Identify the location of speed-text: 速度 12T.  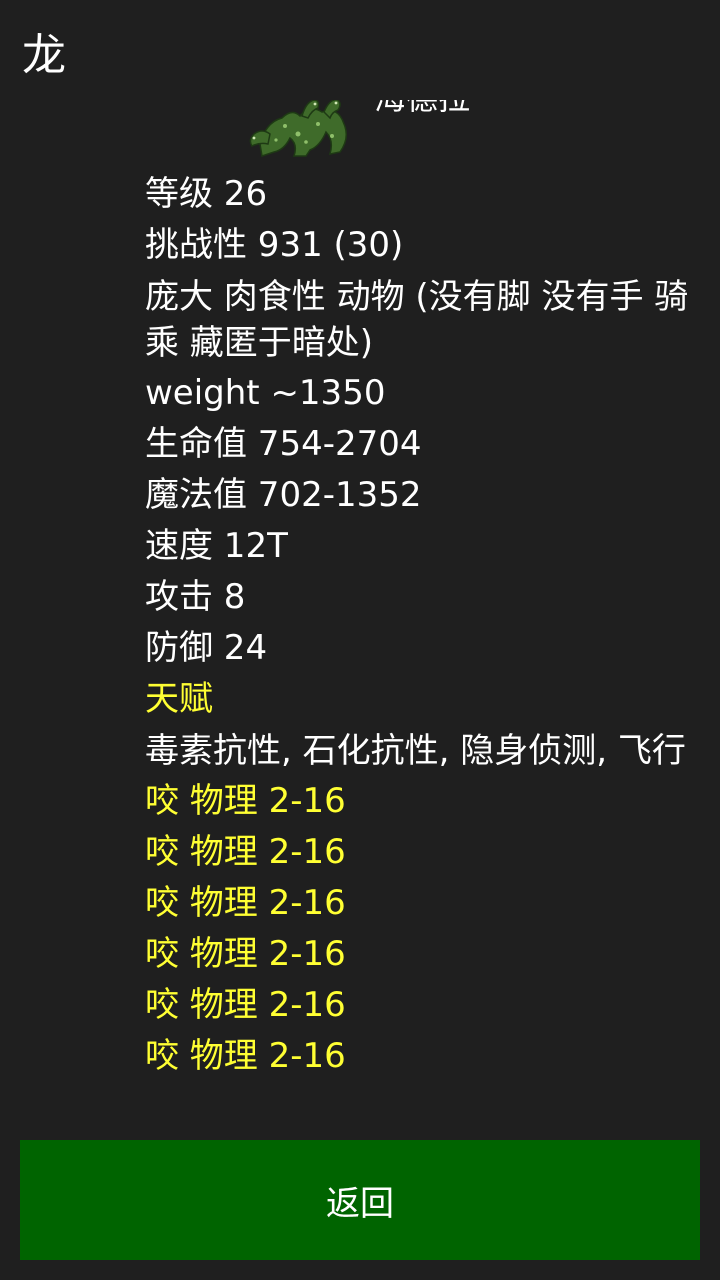
(216, 546).